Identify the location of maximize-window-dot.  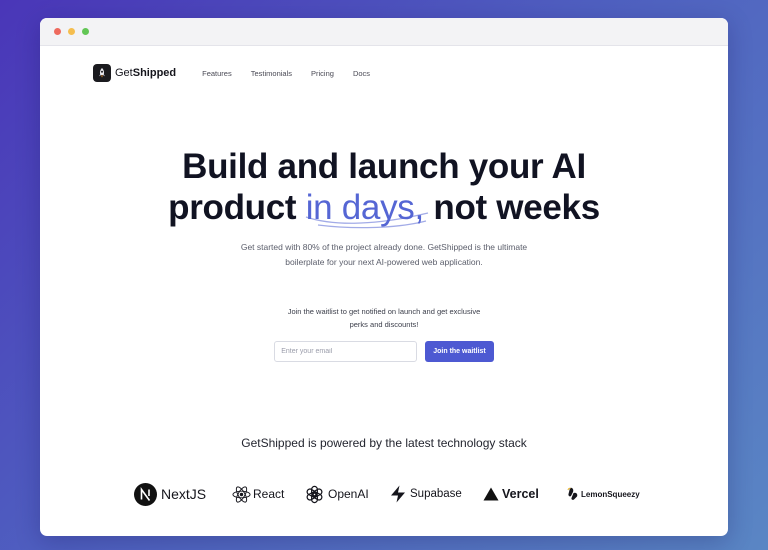
(85, 31).